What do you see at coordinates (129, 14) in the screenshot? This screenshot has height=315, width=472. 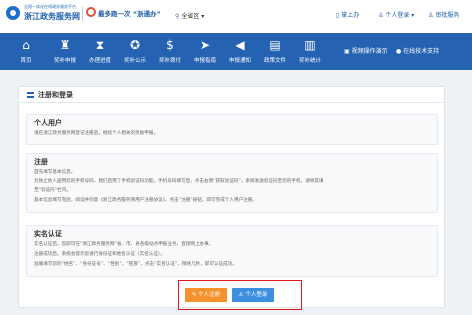 I see `slogan: 最多跑一次 “浙通办”` at bounding box center [129, 14].